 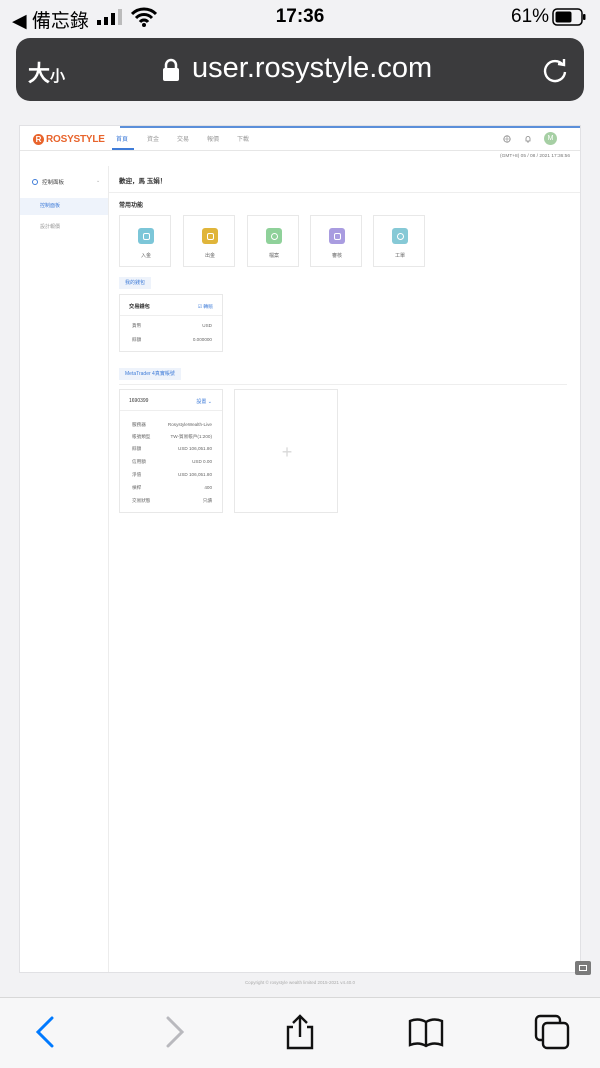 I want to click on sidebar-heading-label: 控制面板, so click(x=53, y=183).